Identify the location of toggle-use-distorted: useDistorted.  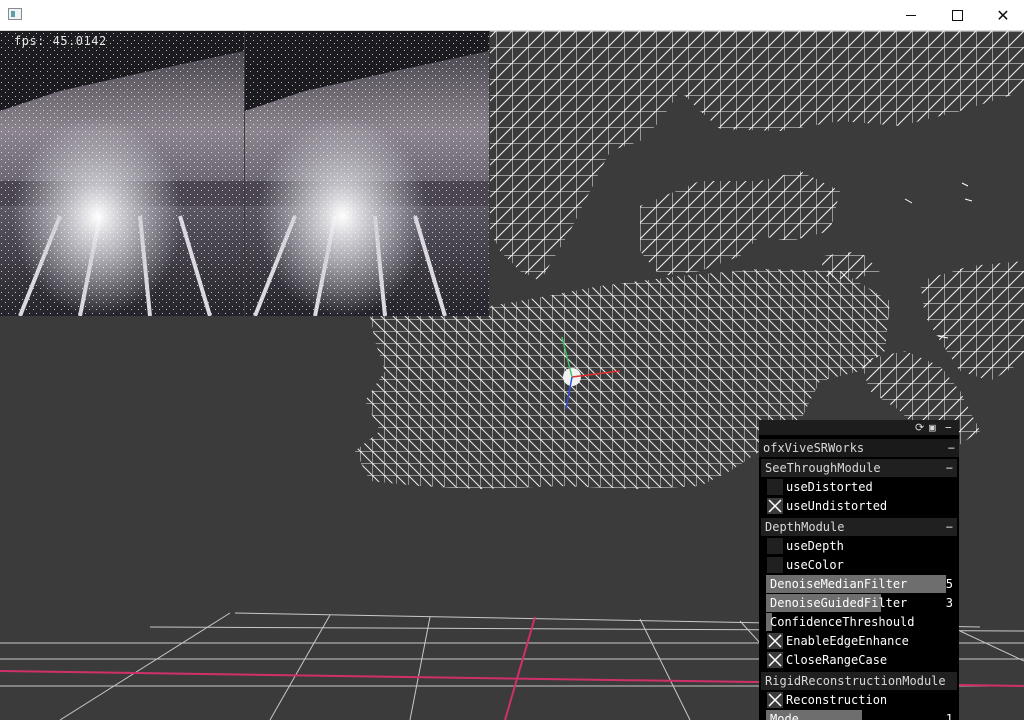
(861, 487).